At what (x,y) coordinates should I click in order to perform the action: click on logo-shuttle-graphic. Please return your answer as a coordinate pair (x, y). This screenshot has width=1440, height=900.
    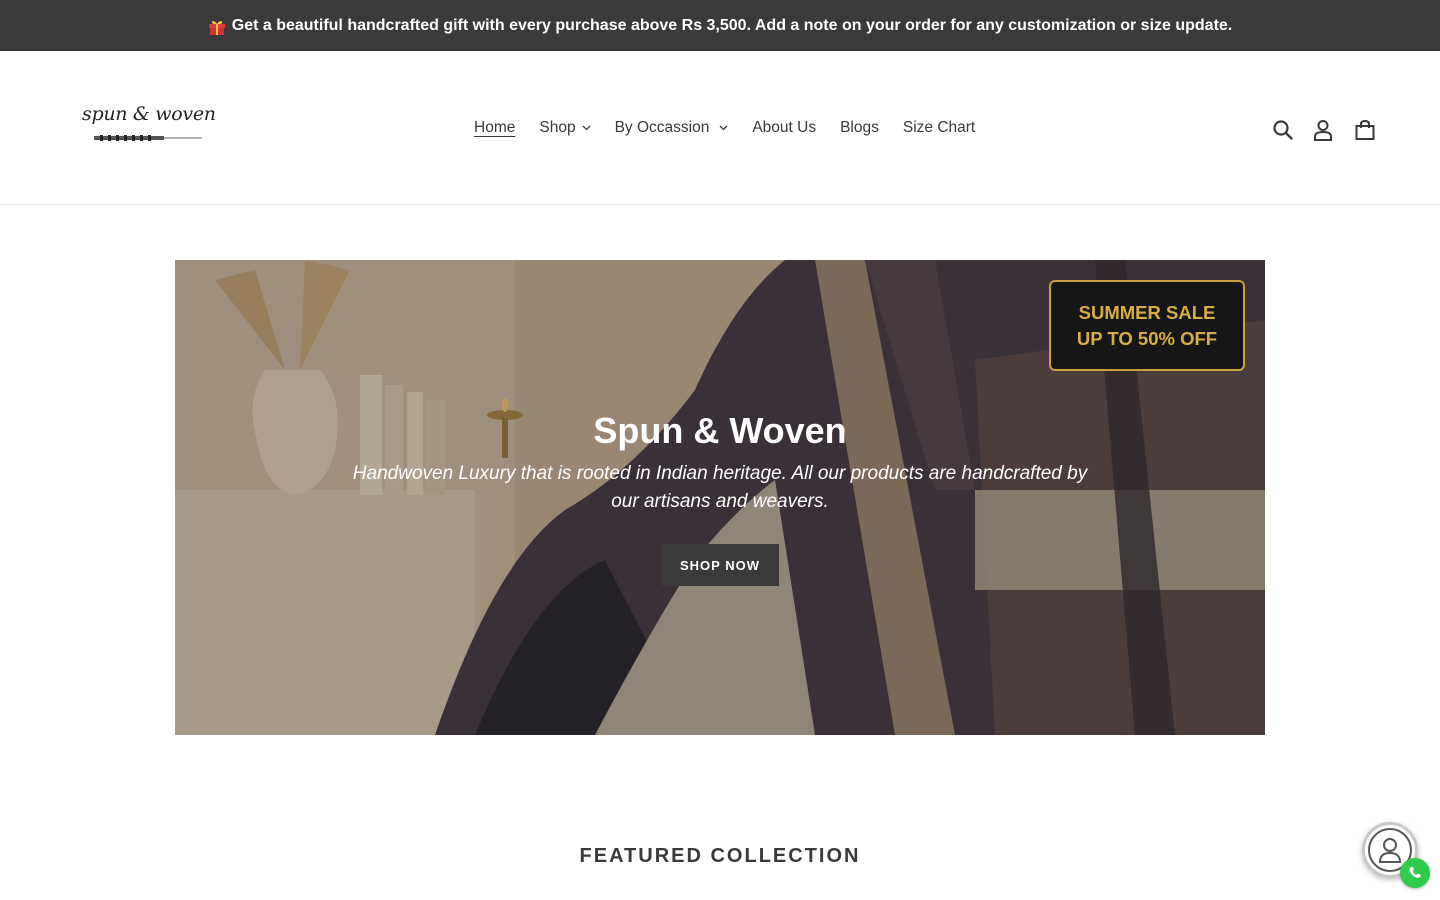
    Looking at the image, I should click on (148, 138).